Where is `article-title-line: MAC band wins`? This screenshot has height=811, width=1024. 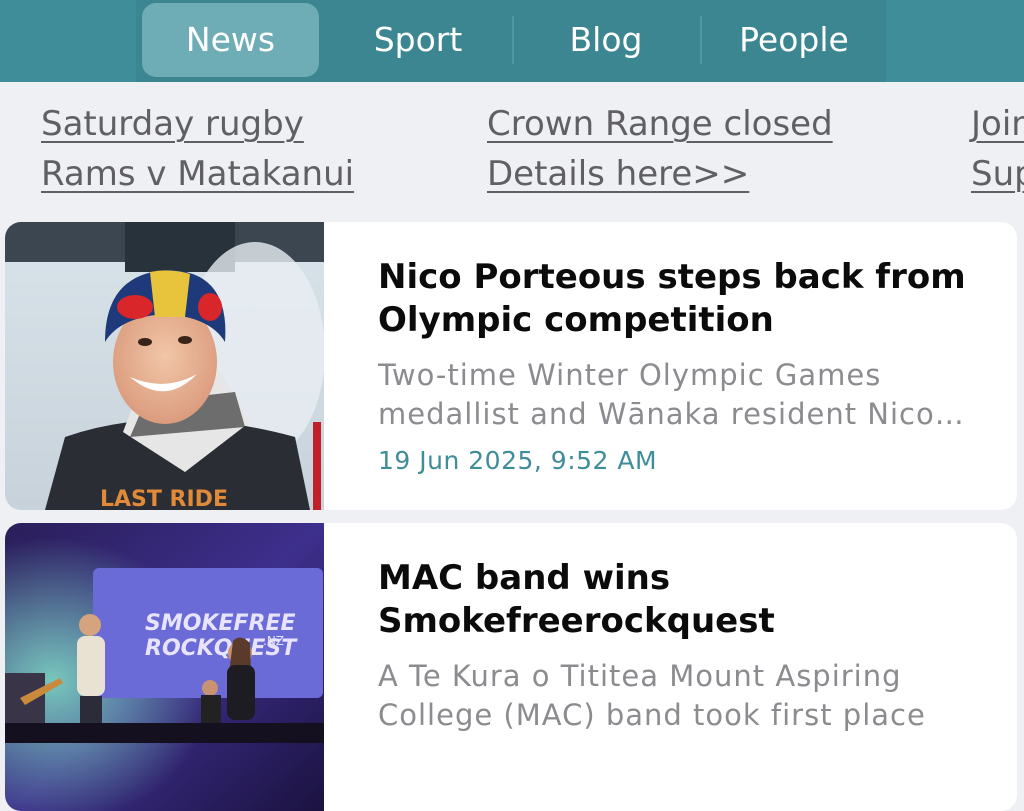 article-title-line: MAC band wins is located at coordinates (524, 578).